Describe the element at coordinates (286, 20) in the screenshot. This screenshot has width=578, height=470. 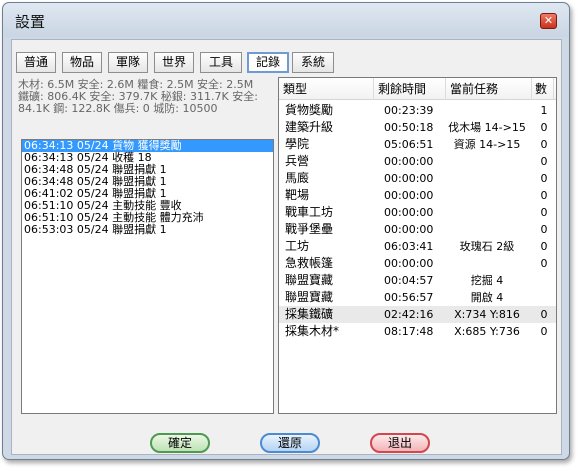
I see `title-bar: 設置 ✕` at that location.